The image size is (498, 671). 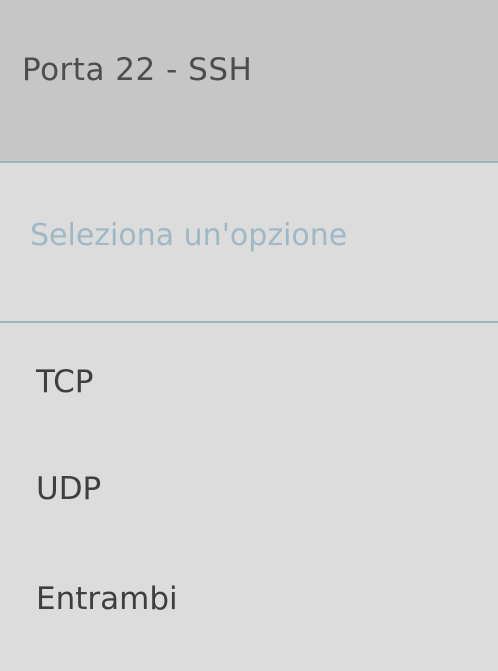 I want to click on dropdown-placeholder: Seleziona un'opzione, so click(x=189, y=235).